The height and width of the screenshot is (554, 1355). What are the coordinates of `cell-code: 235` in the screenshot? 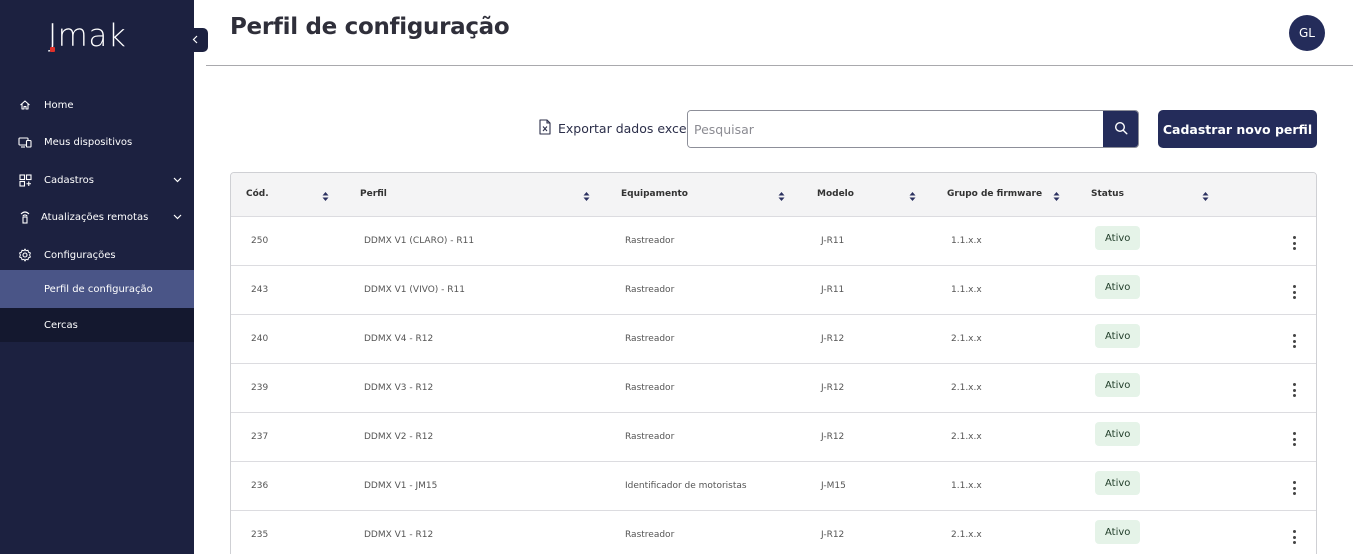 It's located at (260, 535).